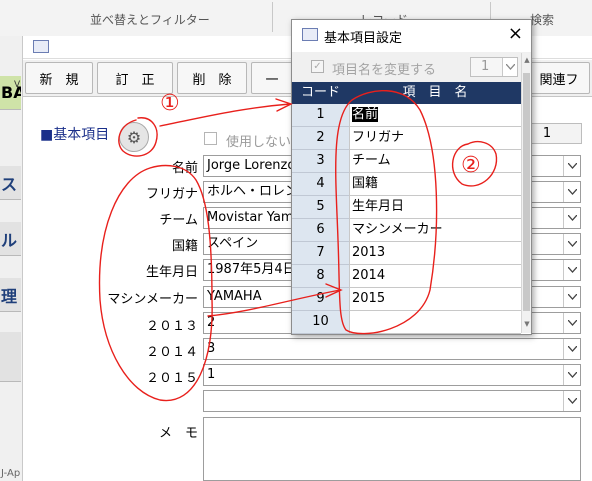 The height and width of the screenshot is (481, 592). Describe the element at coordinates (178, 433) in the screenshot. I see `field-label-memo: メ モ` at that location.